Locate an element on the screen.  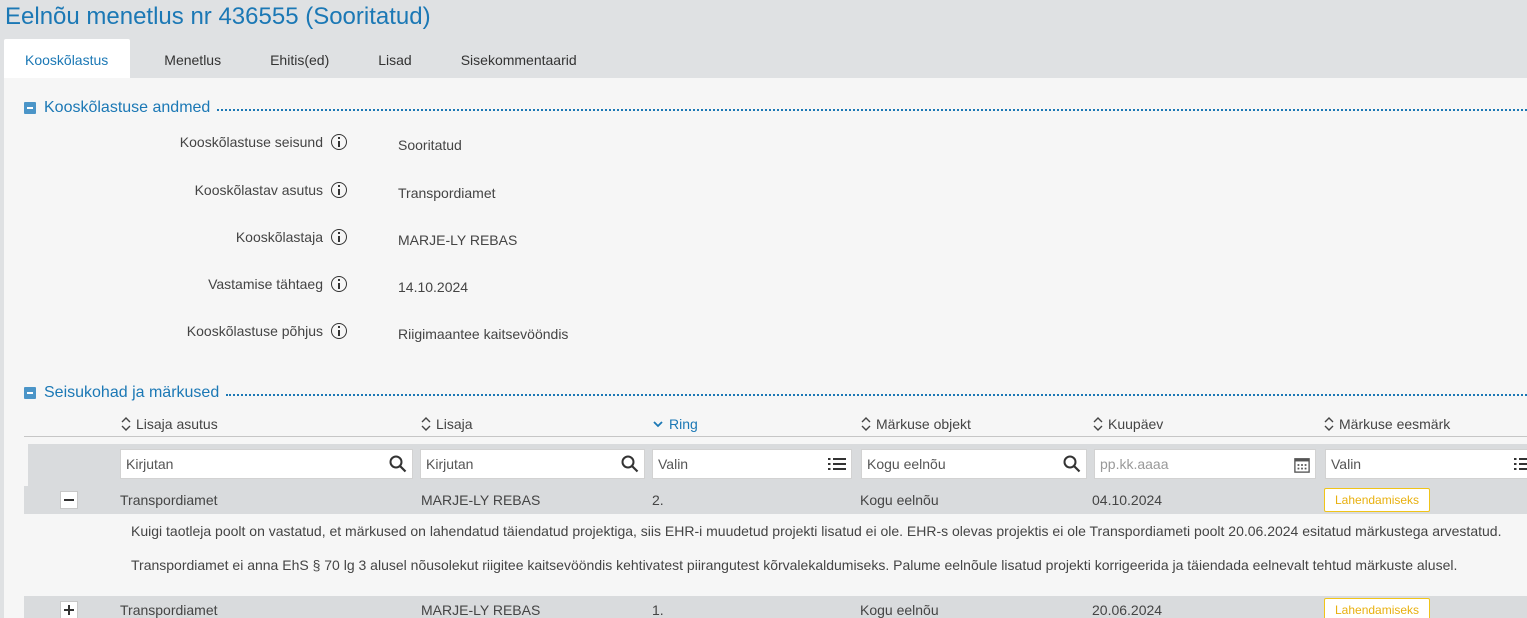
field-label-pohjus: Kooskõlastuse põhjus is located at coordinates (267, 331).